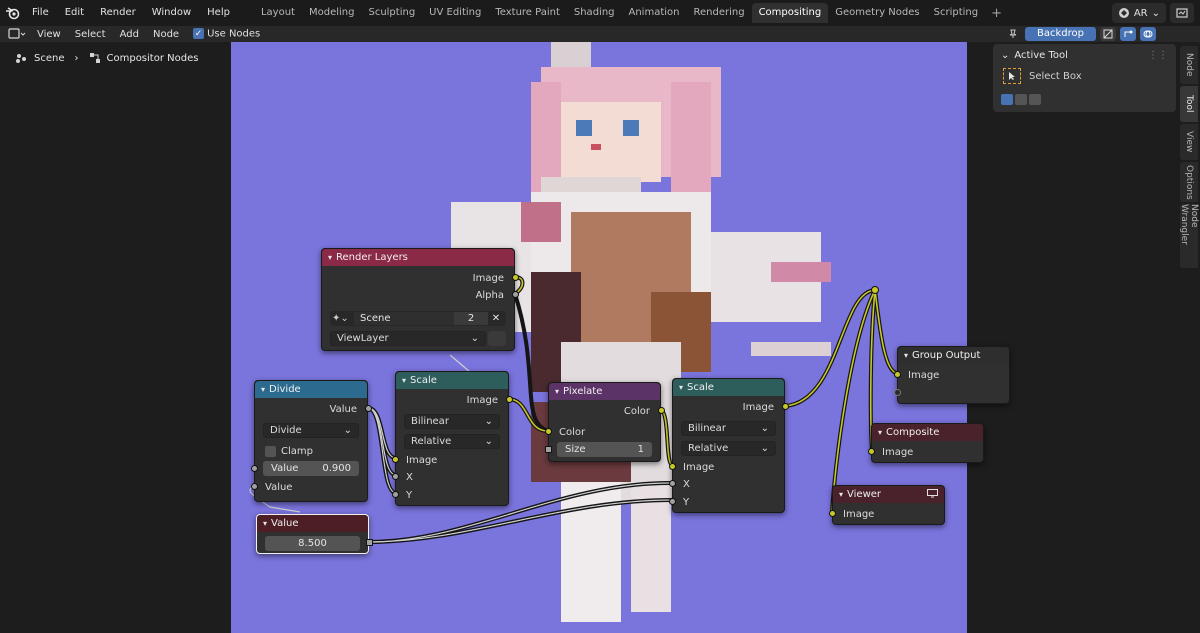  I want to click on tab-layout: Layout, so click(278, 13).